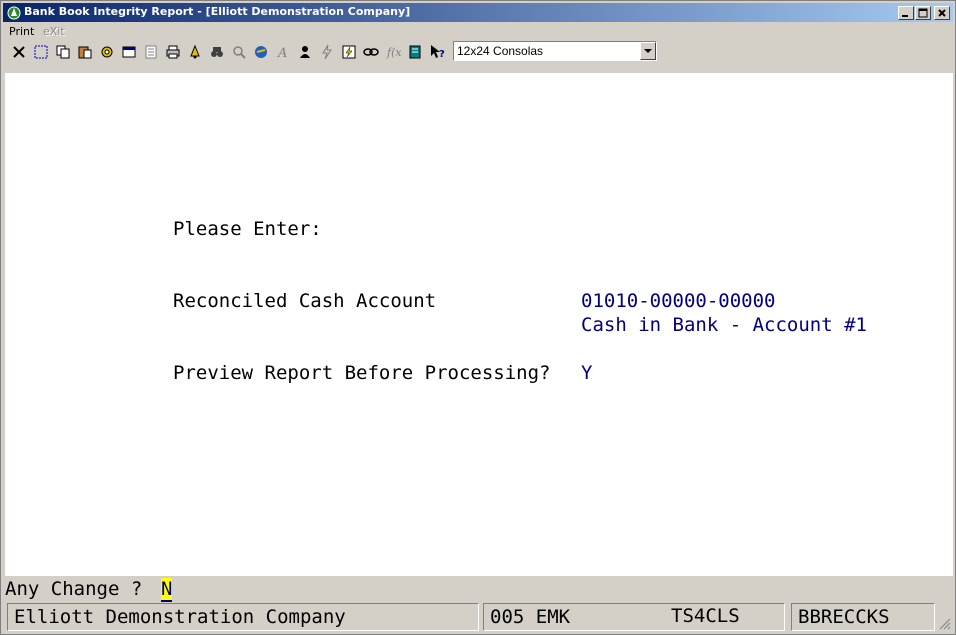  Describe the element at coordinates (863, 617) in the screenshot. I see `status-program: BBRECCKS` at that location.